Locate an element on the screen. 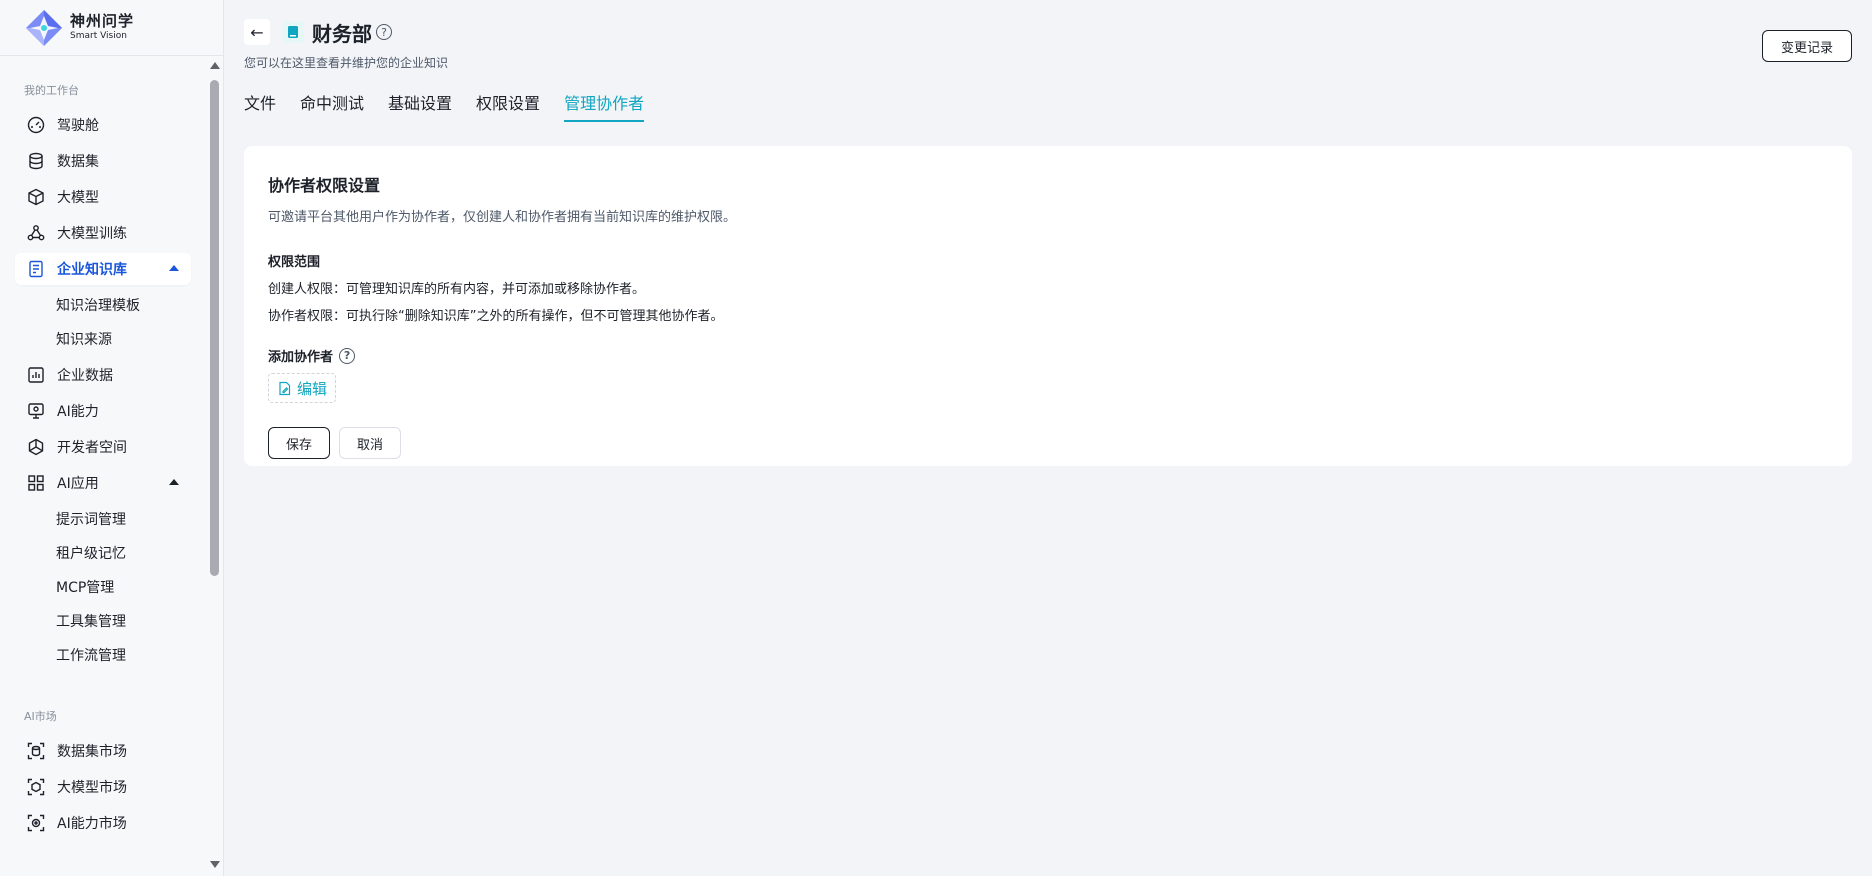 Image resolution: width=1872 pixels, height=876 pixels. scroll-down-arrow-icon is located at coordinates (215, 864).